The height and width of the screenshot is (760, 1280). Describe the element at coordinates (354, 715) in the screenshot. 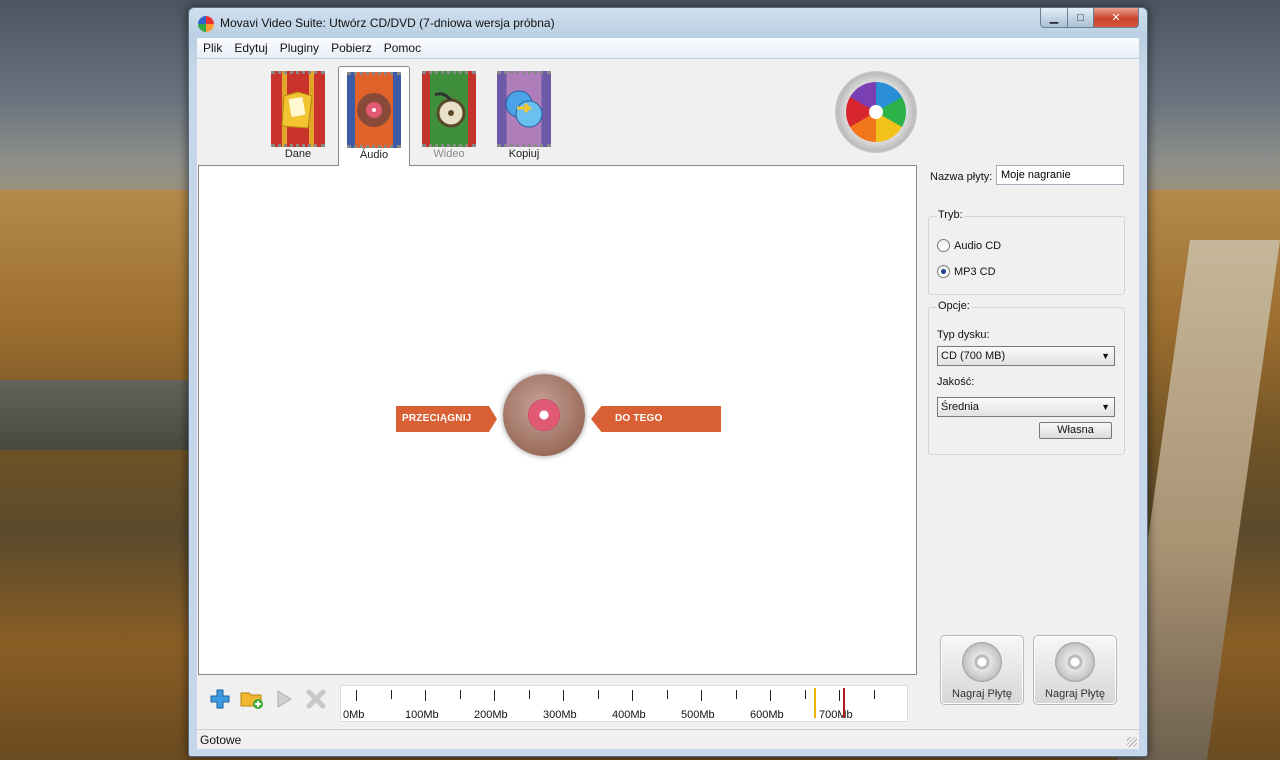

I see `ruler-label: 0Mb` at that location.